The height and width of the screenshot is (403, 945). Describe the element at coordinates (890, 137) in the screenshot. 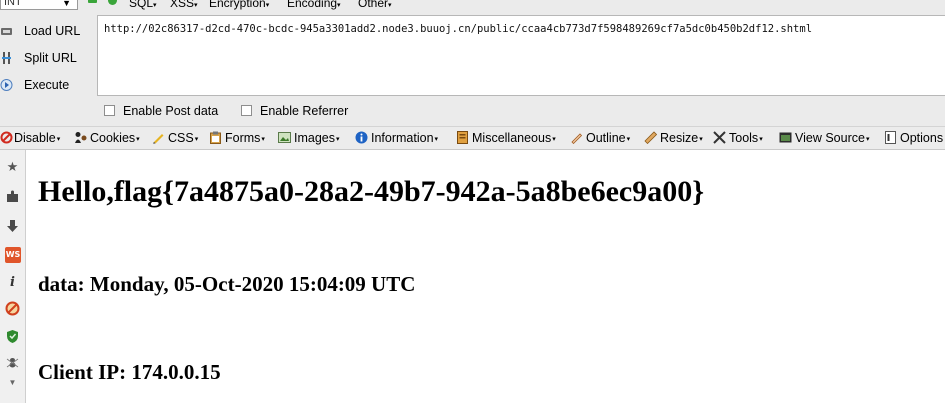

I see `options-icon` at that location.